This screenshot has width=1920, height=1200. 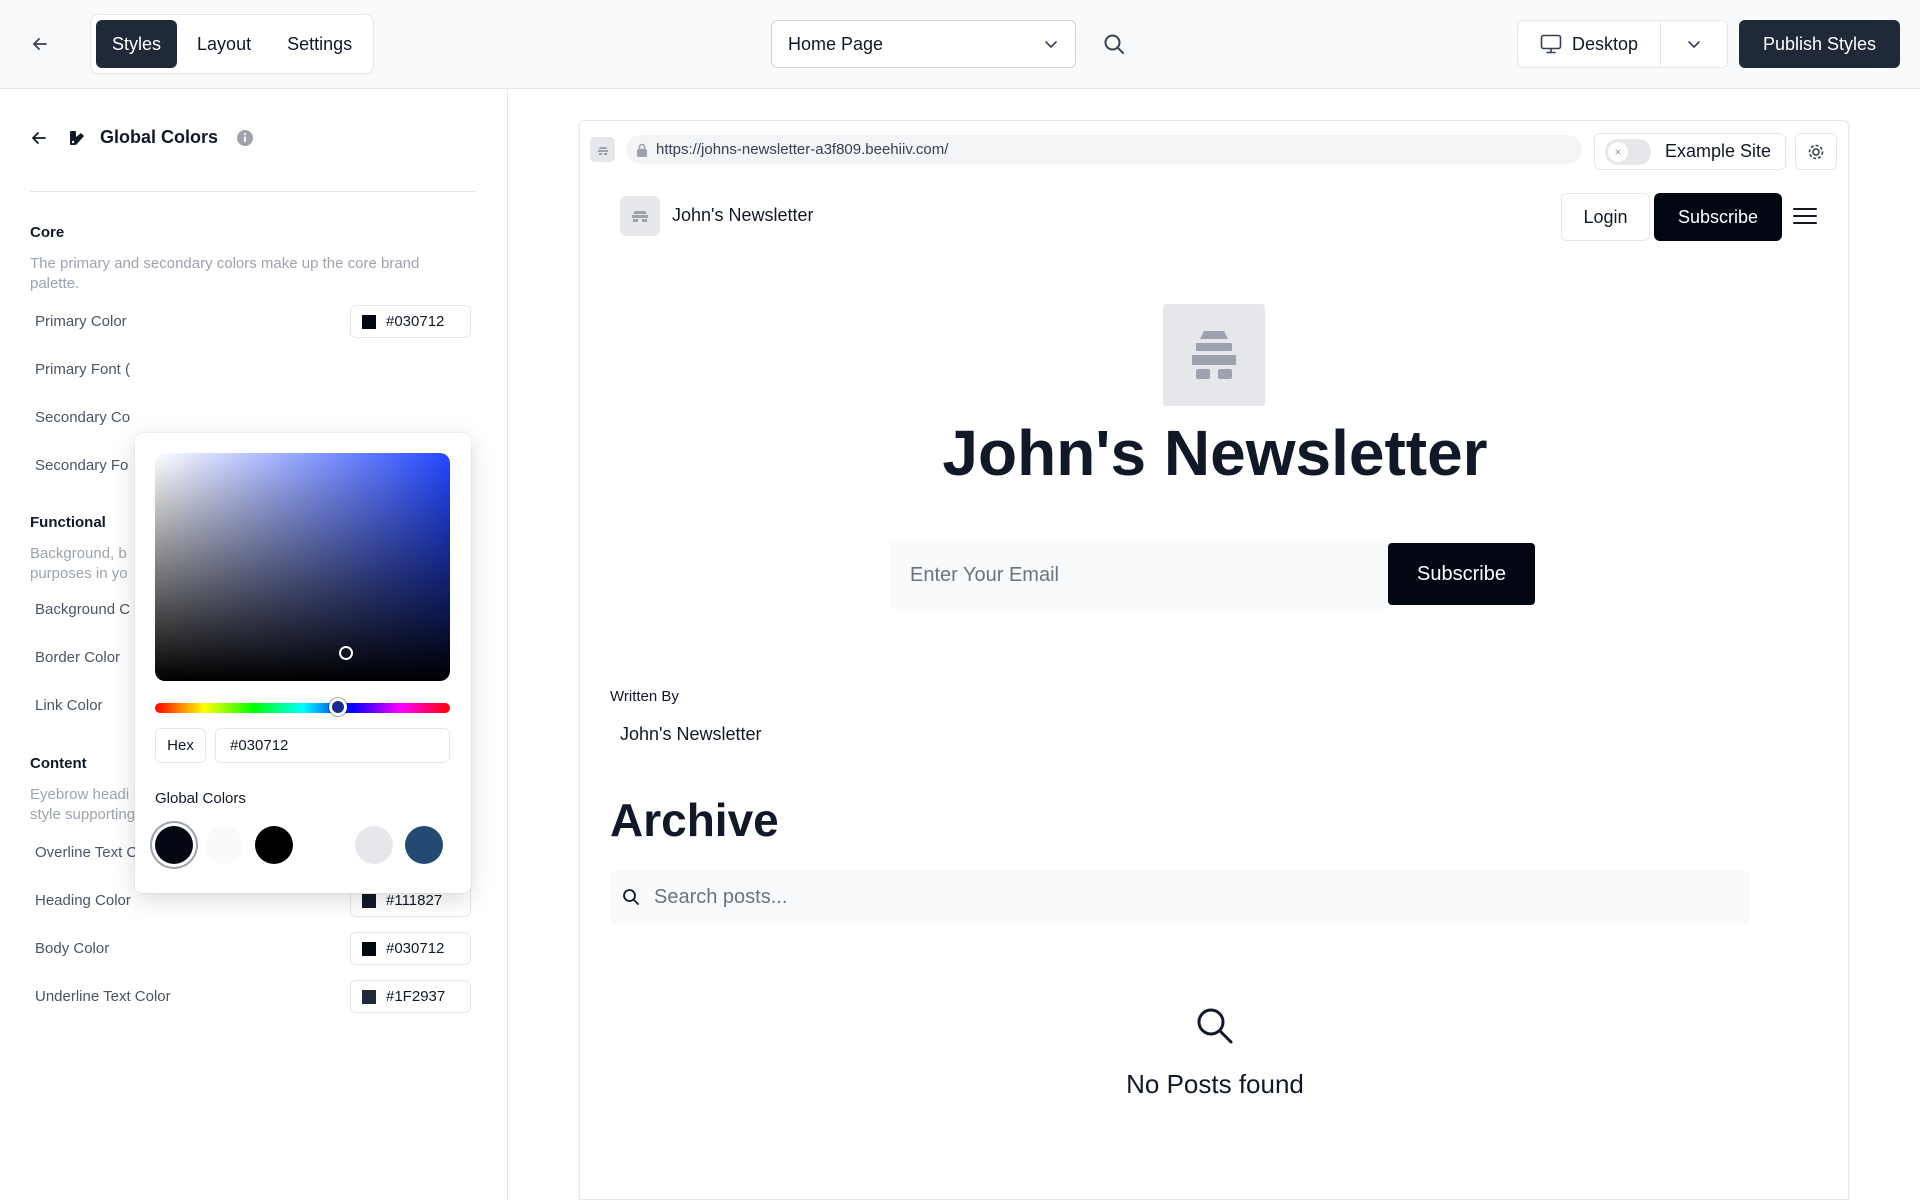 What do you see at coordinates (103, 996) in the screenshot?
I see `row-label-underline-text-color: Underline Text Color` at bounding box center [103, 996].